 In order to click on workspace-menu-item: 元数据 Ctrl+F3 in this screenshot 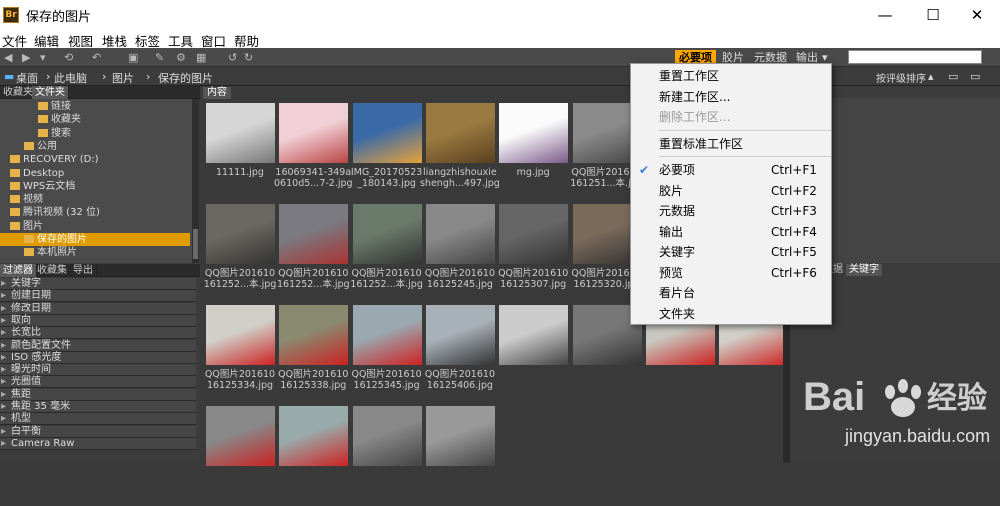, I will do `click(731, 211)`.